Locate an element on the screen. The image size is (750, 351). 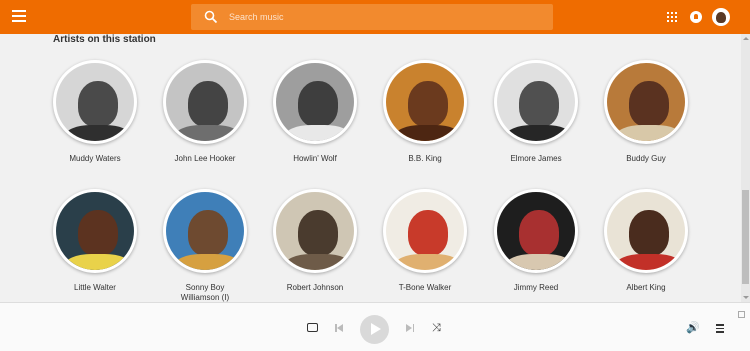
artist-card: Jimmy Reed is located at coordinates (536, 241).